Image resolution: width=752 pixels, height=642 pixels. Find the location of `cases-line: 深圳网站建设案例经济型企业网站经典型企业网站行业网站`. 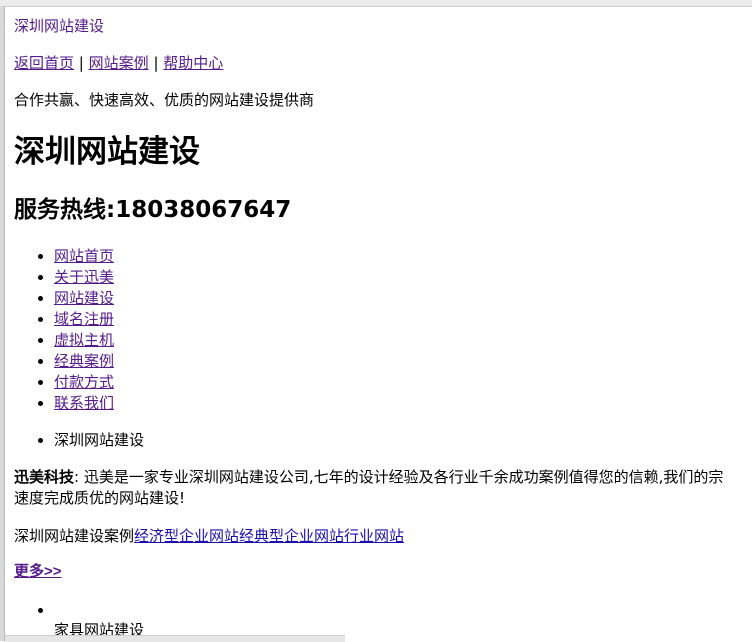

cases-line: 深圳网站建设案例经济型企业网站经典型企业网站行业网站 is located at coordinates (209, 536).